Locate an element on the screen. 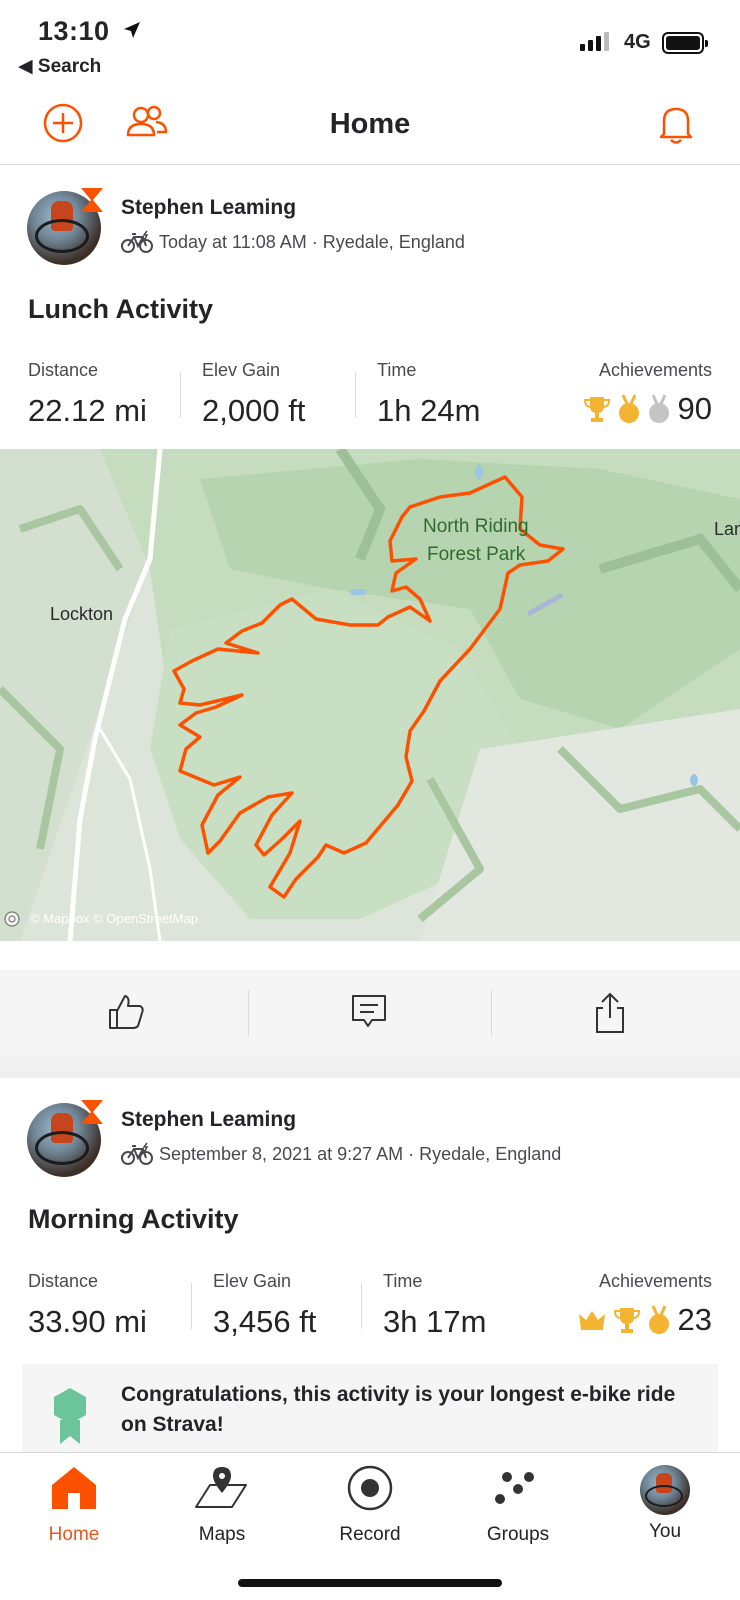 The width and height of the screenshot is (740, 1600). record-icon is located at coordinates (370, 1488).